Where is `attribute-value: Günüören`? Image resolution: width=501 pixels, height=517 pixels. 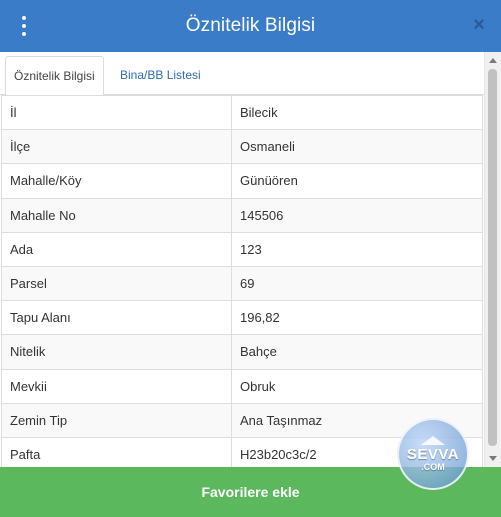
attribute-value: Günüören is located at coordinates (357, 181).